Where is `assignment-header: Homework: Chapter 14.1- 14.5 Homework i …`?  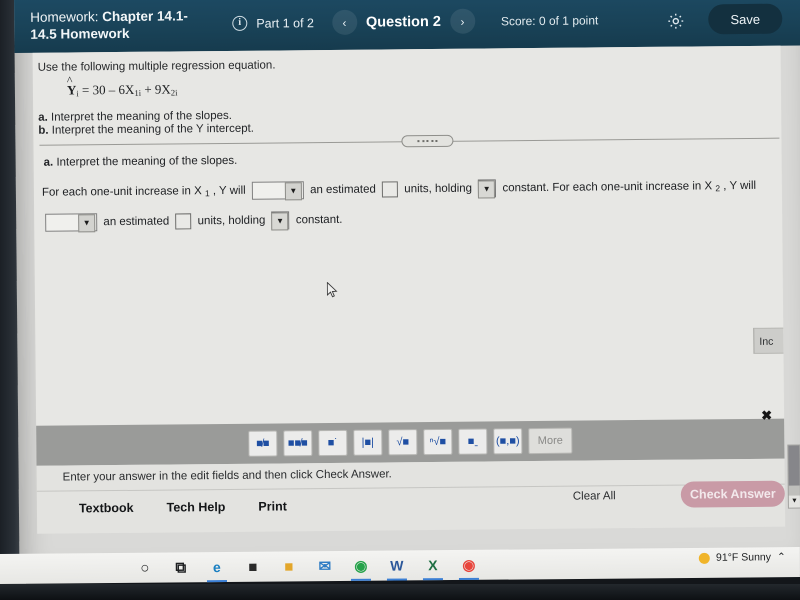
assignment-header: Homework: Chapter 14.1- 14.5 Homework i … is located at coordinates (407, 26).